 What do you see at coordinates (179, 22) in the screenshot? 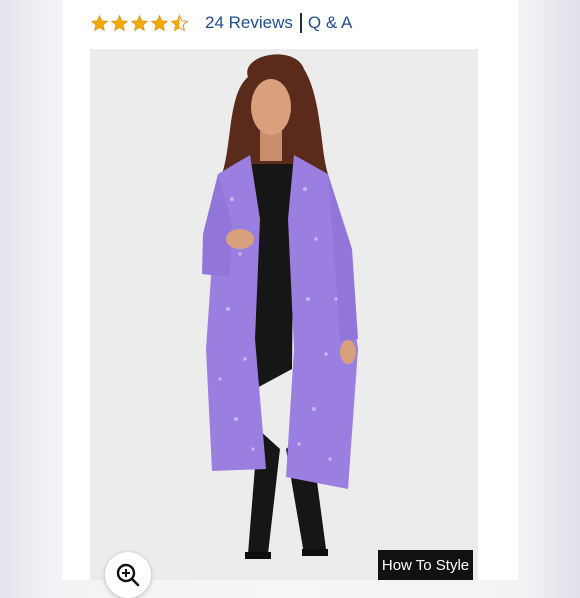
I see `star-half-icon` at bounding box center [179, 22].